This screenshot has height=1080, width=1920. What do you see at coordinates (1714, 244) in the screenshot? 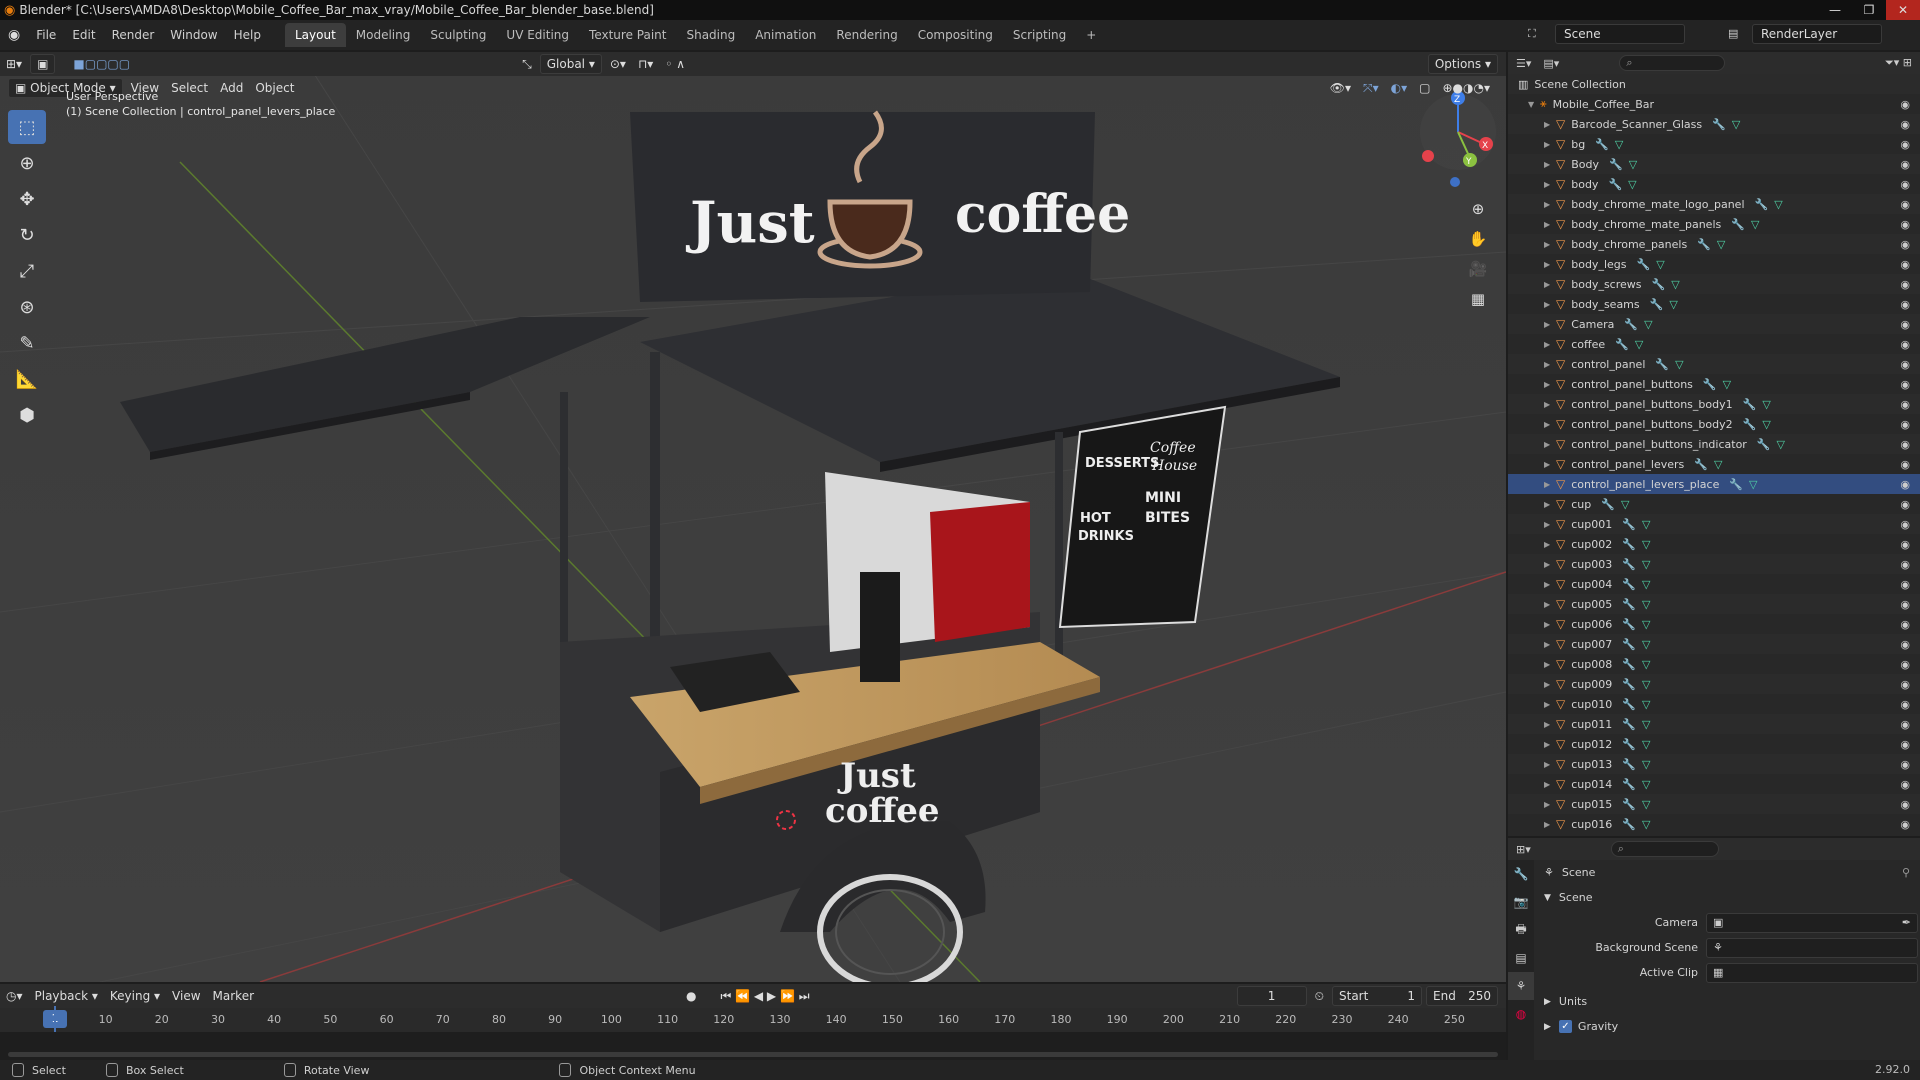
I see `outliner-item: ▶ ▽ body_chrome_panels 🔧 ▽ ◉` at bounding box center [1714, 244].